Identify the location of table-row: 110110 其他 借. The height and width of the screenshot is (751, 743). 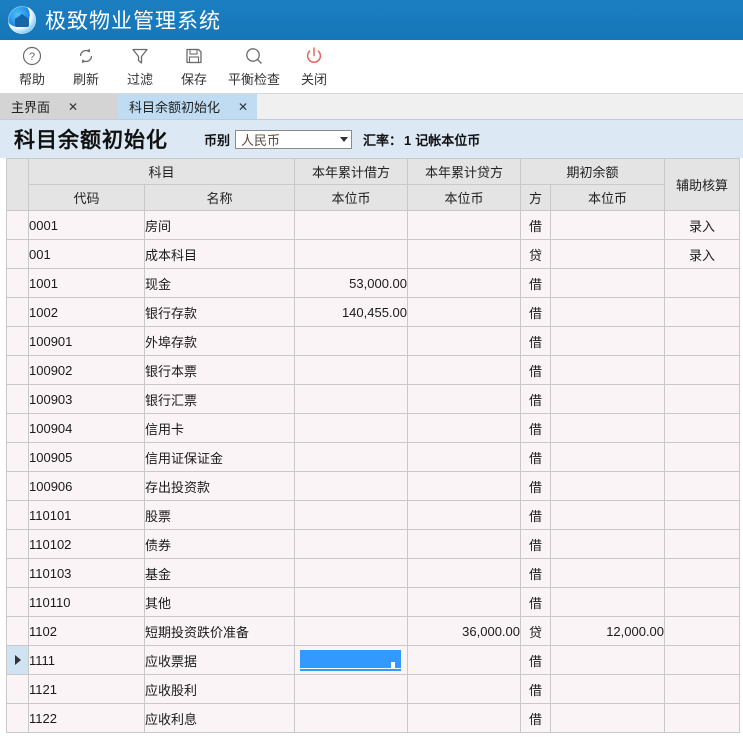
(373, 602).